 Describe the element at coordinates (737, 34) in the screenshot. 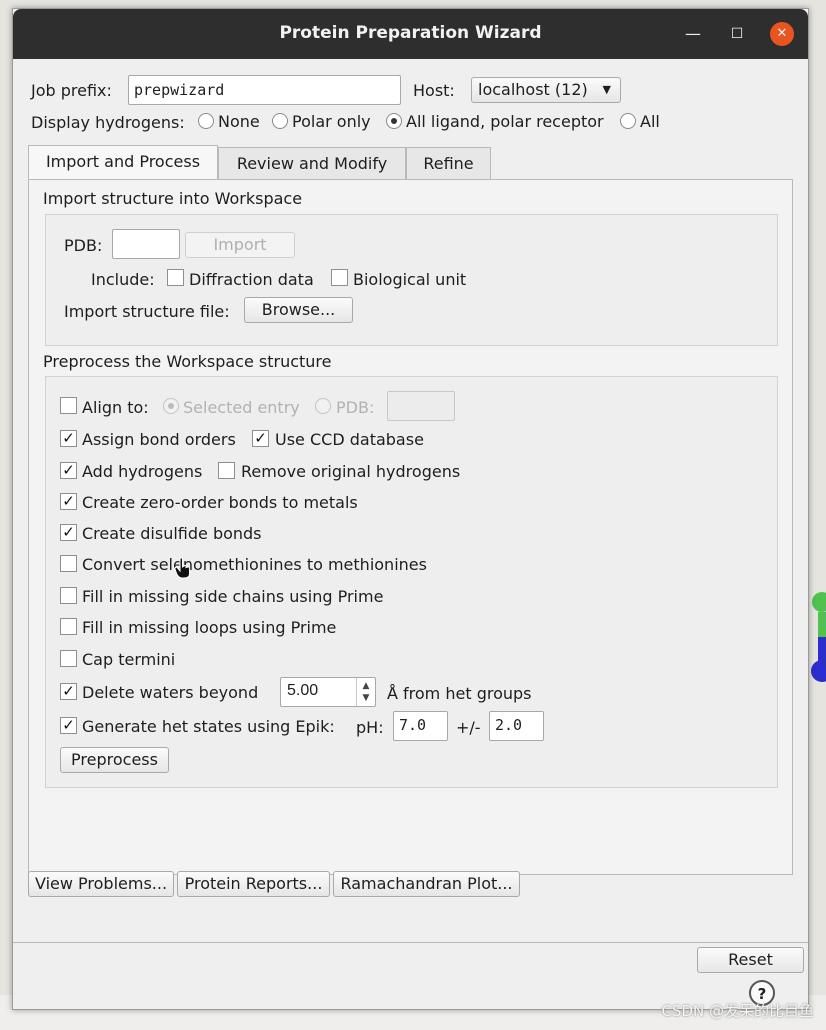

I see `maximize-icon: ☐` at that location.